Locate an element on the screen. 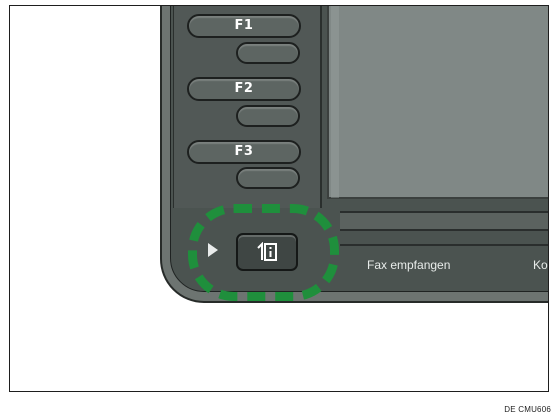 This screenshot has width=559, height=418. status-strip is located at coordinates (444, 221).